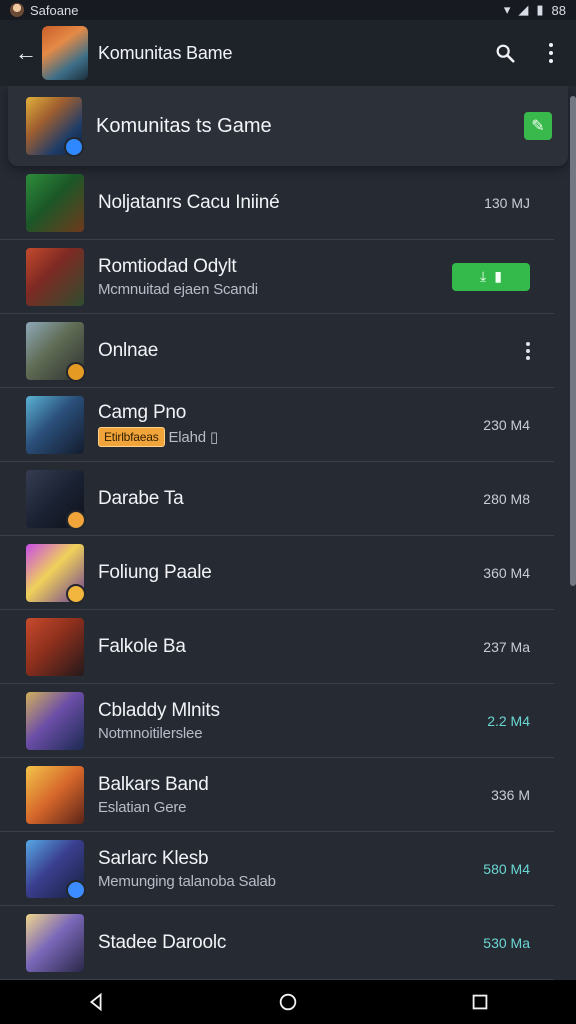 This screenshot has width=576, height=1024. Describe the element at coordinates (159, 710) in the screenshot. I see `row-title: Cbladdy Mlnits` at that location.